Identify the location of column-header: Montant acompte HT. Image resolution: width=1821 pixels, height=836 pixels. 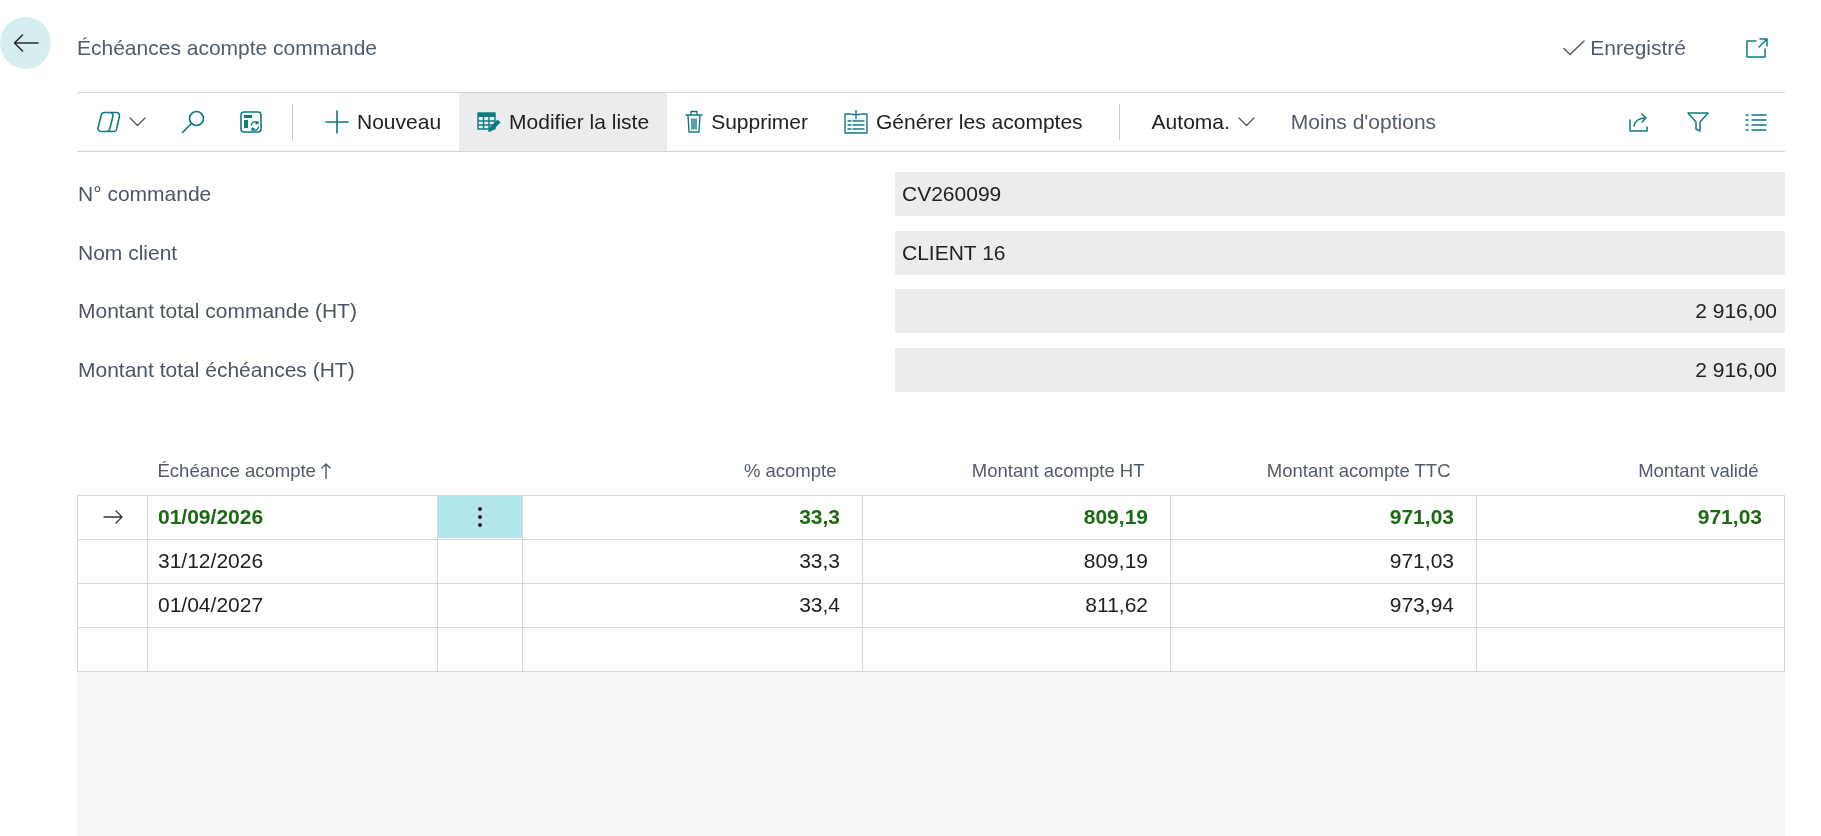
(1058, 470).